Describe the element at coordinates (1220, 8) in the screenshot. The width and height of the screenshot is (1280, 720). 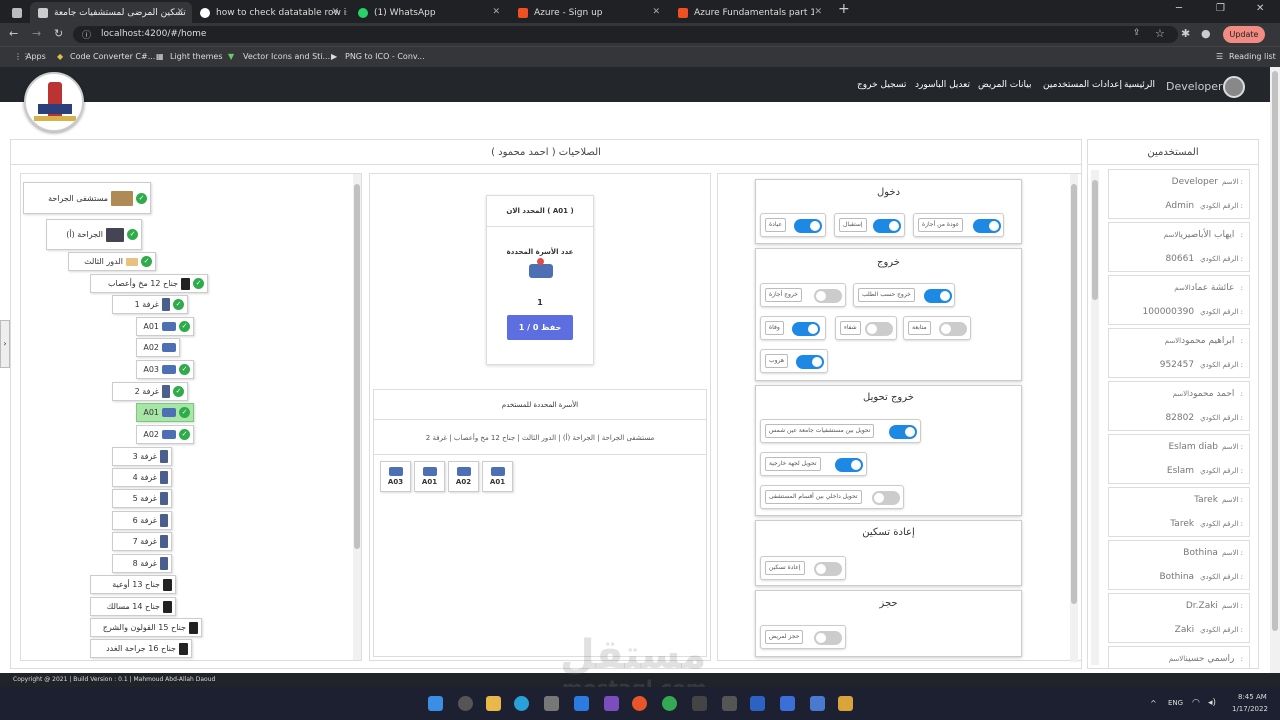
I see `restore-icon: ❐` at that location.